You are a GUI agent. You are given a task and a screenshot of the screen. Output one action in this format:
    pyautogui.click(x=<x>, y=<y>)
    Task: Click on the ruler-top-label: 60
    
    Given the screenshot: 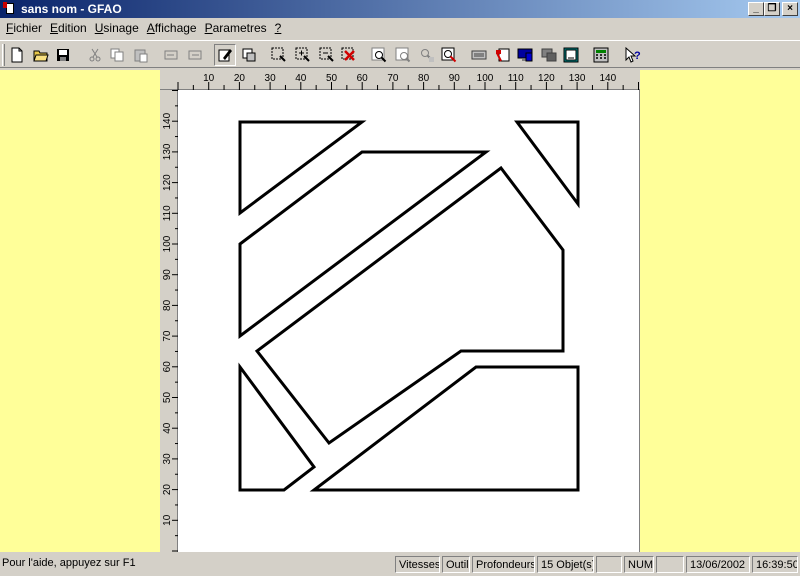 What is the action you would take?
    pyautogui.click(x=363, y=78)
    